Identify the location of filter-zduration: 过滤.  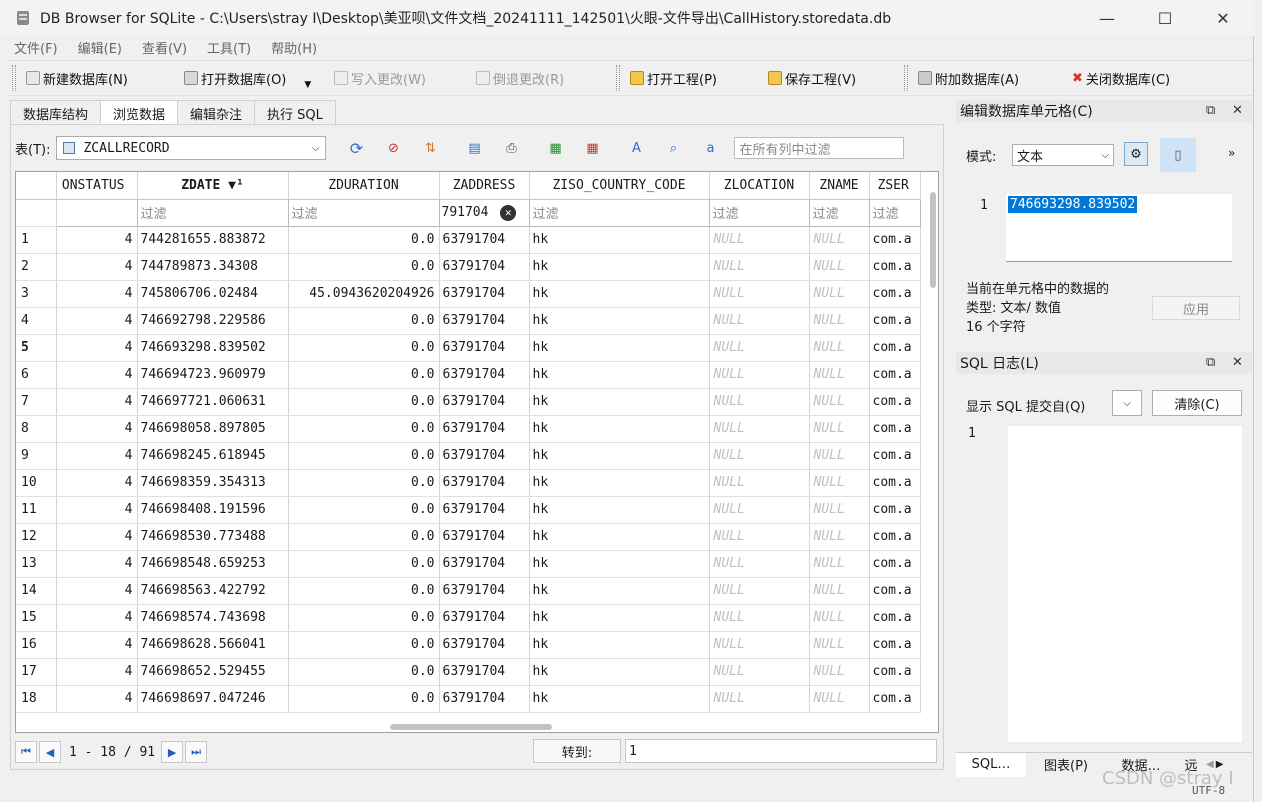
(363, 212).